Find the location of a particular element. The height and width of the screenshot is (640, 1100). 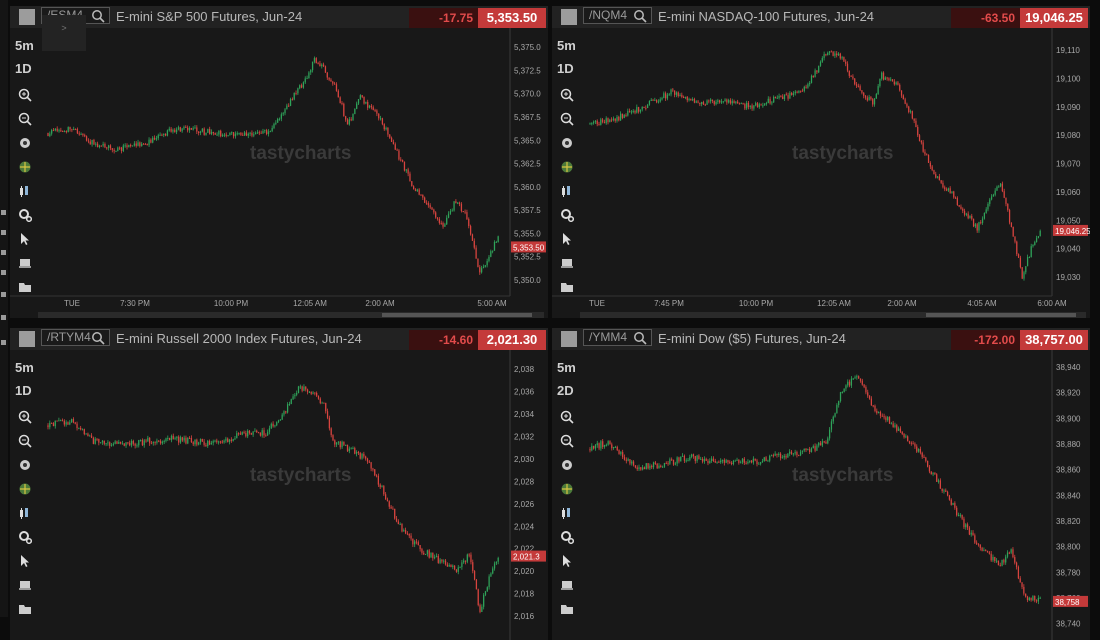

y-tick-label: 19,050 is located at coordinates (1068, 220).